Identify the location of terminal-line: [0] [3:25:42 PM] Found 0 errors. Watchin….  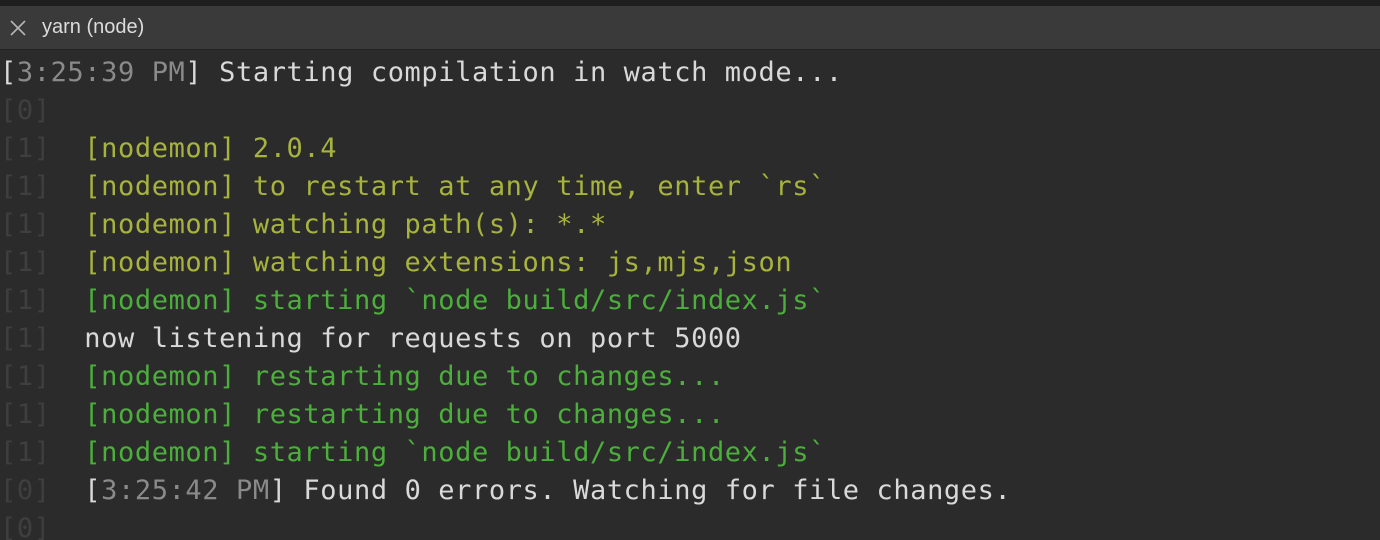
(690, 491).